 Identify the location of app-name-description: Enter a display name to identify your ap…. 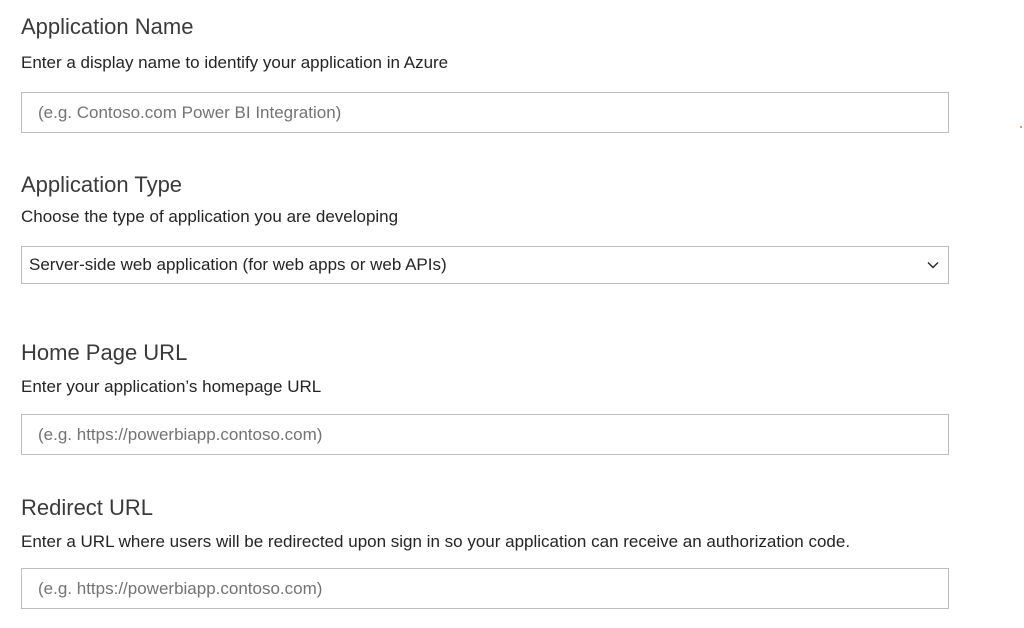
(235, 62).